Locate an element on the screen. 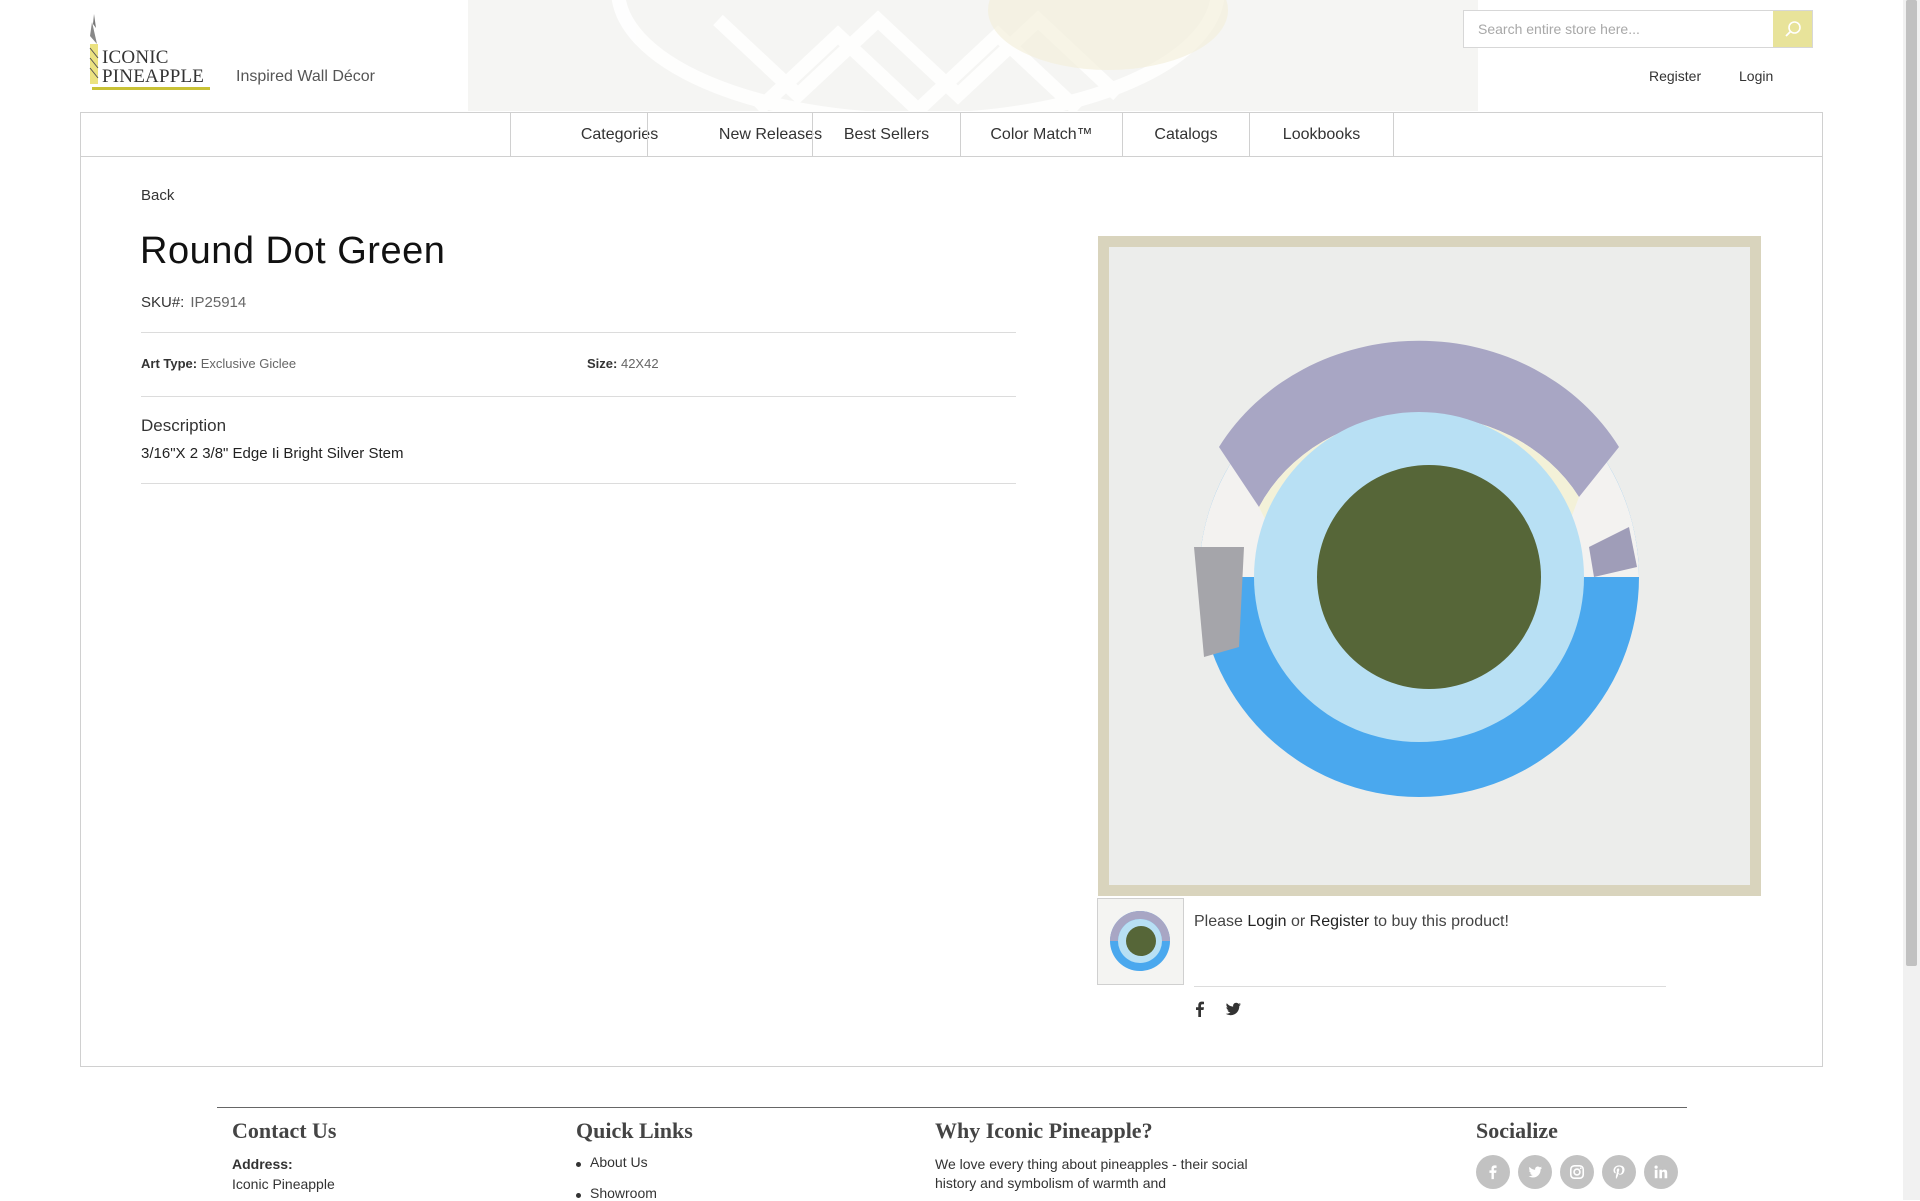  art-type-value: Exclusive Giclee is located at coordinates (248, 363).